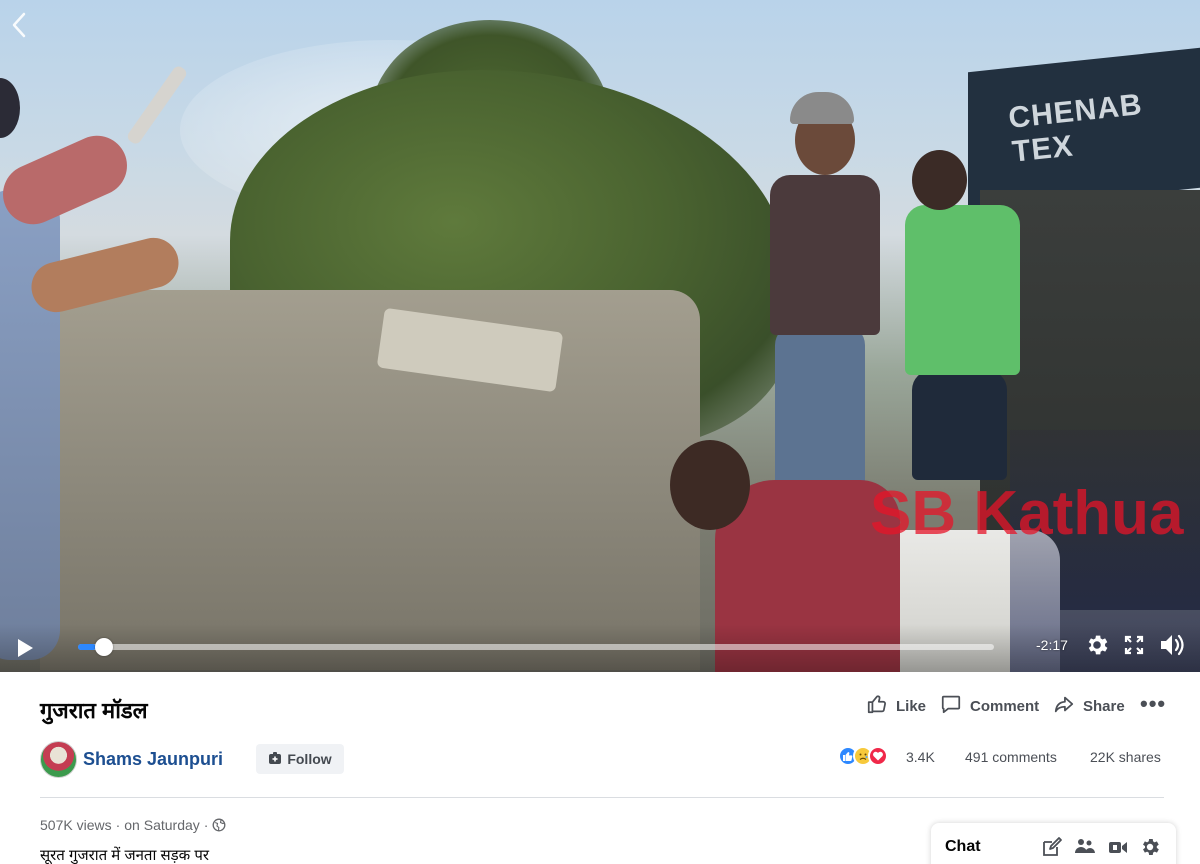 This screenshot has height=864, width=1200. I want to click on reactions-count: 3.4K, so click(920, 757).